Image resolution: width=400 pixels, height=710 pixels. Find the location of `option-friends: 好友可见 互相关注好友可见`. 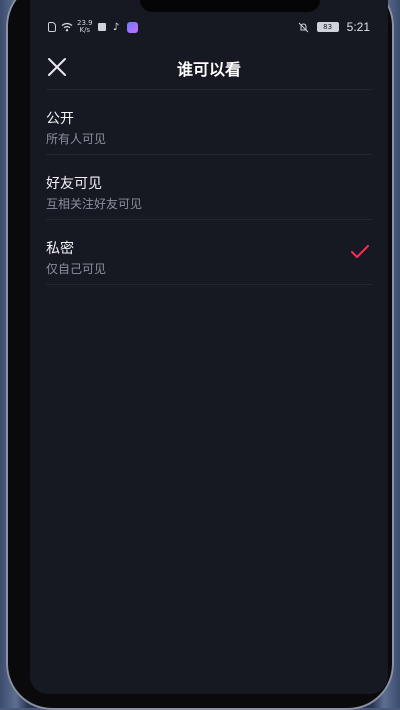

option-friends: 好友可见 互相关注好友可见 is located at coordinates (209, 187).